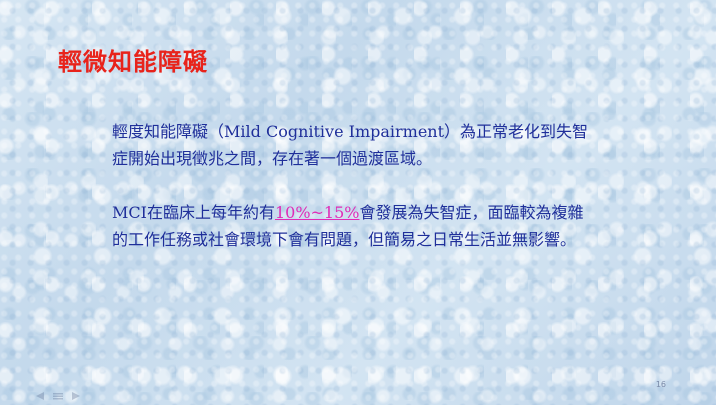 This screenshot has height=405, width=716. I want to click on triangle-left-icon, so click(40, 393).